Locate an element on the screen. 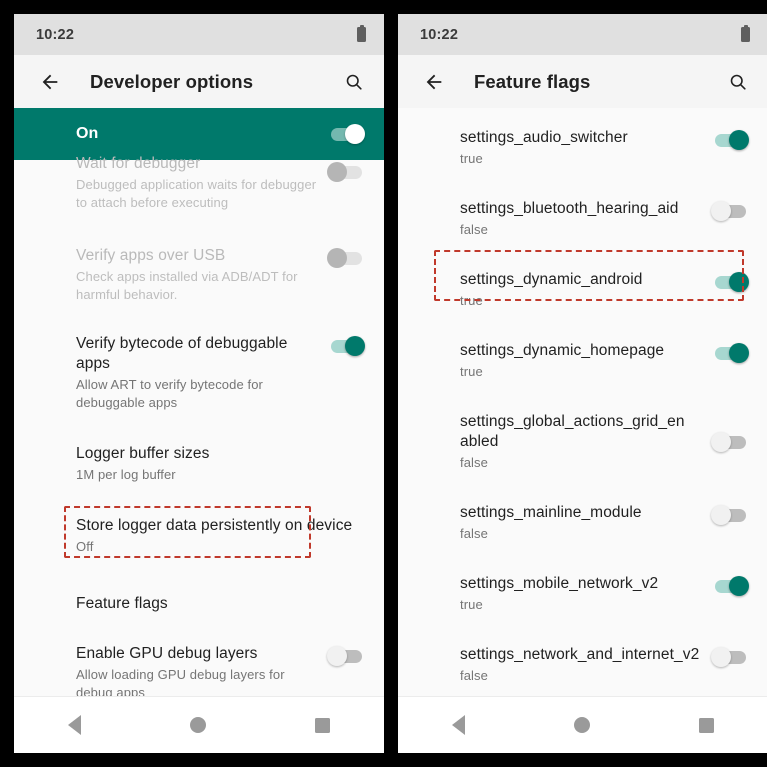 This screenshot has width=767, height=767. app-bar: Feature flags is located at coordinates (582, 81).